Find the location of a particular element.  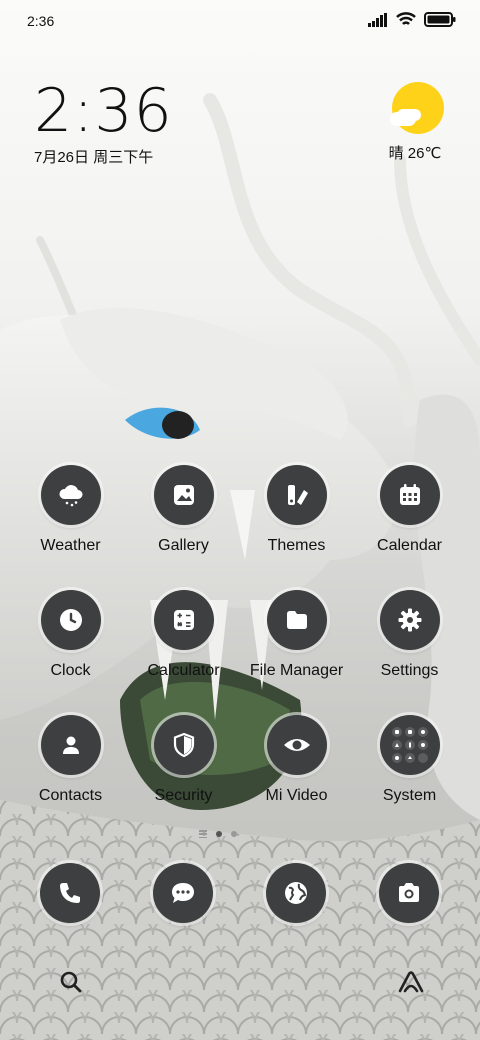

app-gallery: Gallery is located at coordinates (183, 510).